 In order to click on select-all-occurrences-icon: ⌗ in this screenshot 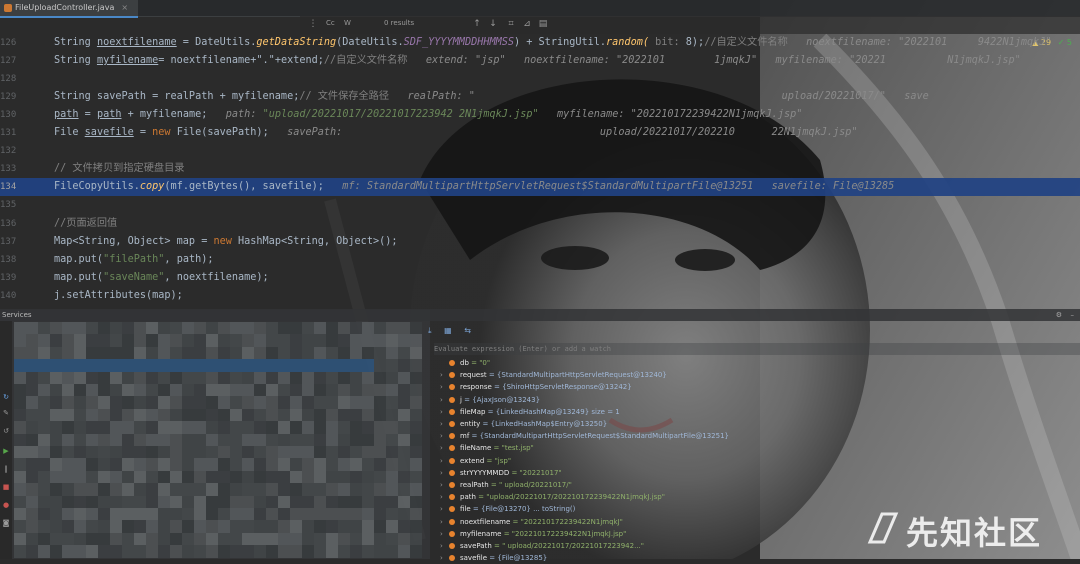, I will do `click(511, 24)`.